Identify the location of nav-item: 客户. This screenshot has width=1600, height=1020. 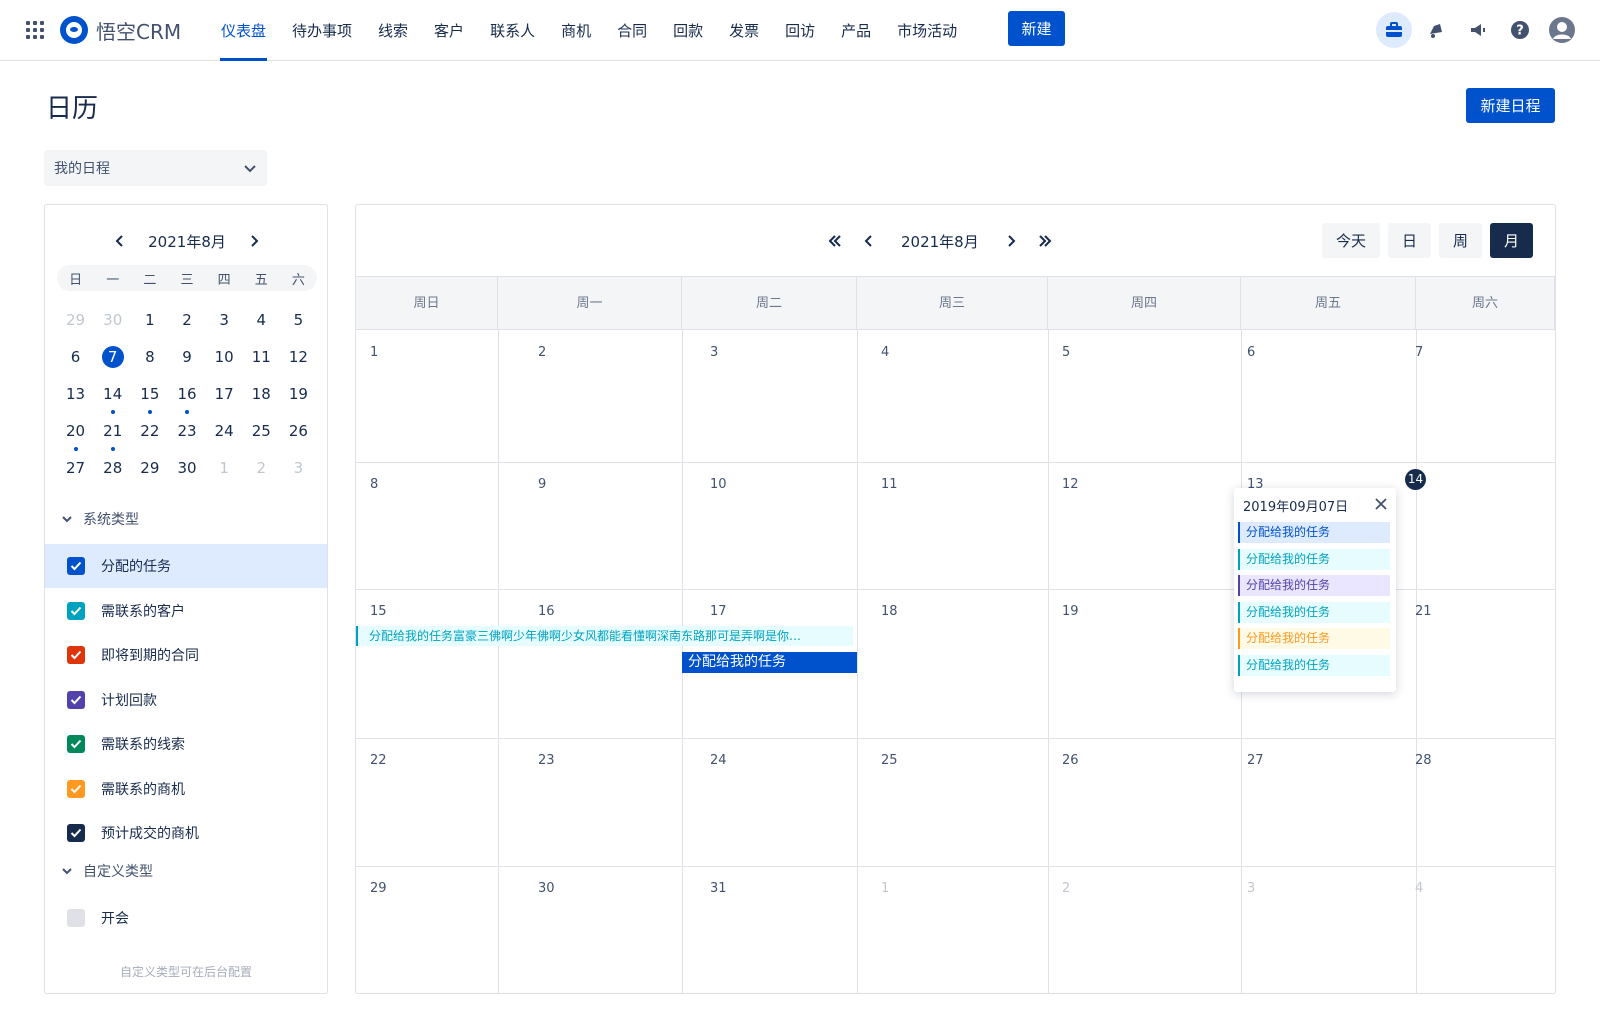
(449, 30).